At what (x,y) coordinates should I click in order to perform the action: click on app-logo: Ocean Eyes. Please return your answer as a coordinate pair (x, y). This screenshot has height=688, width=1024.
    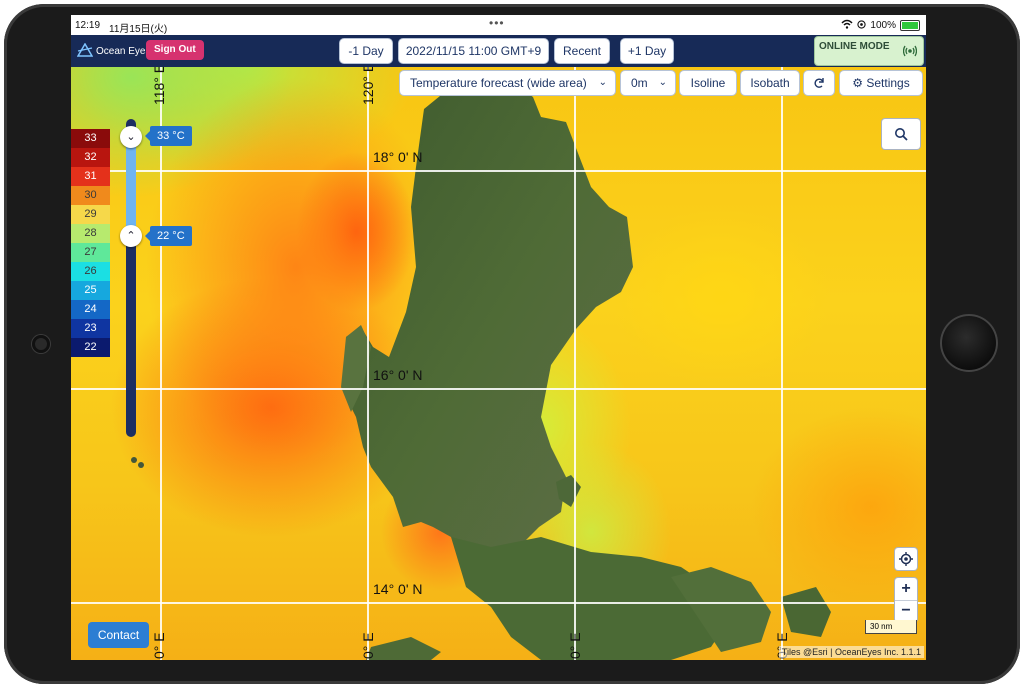
    Looking at the image, I should click on (113, 51).